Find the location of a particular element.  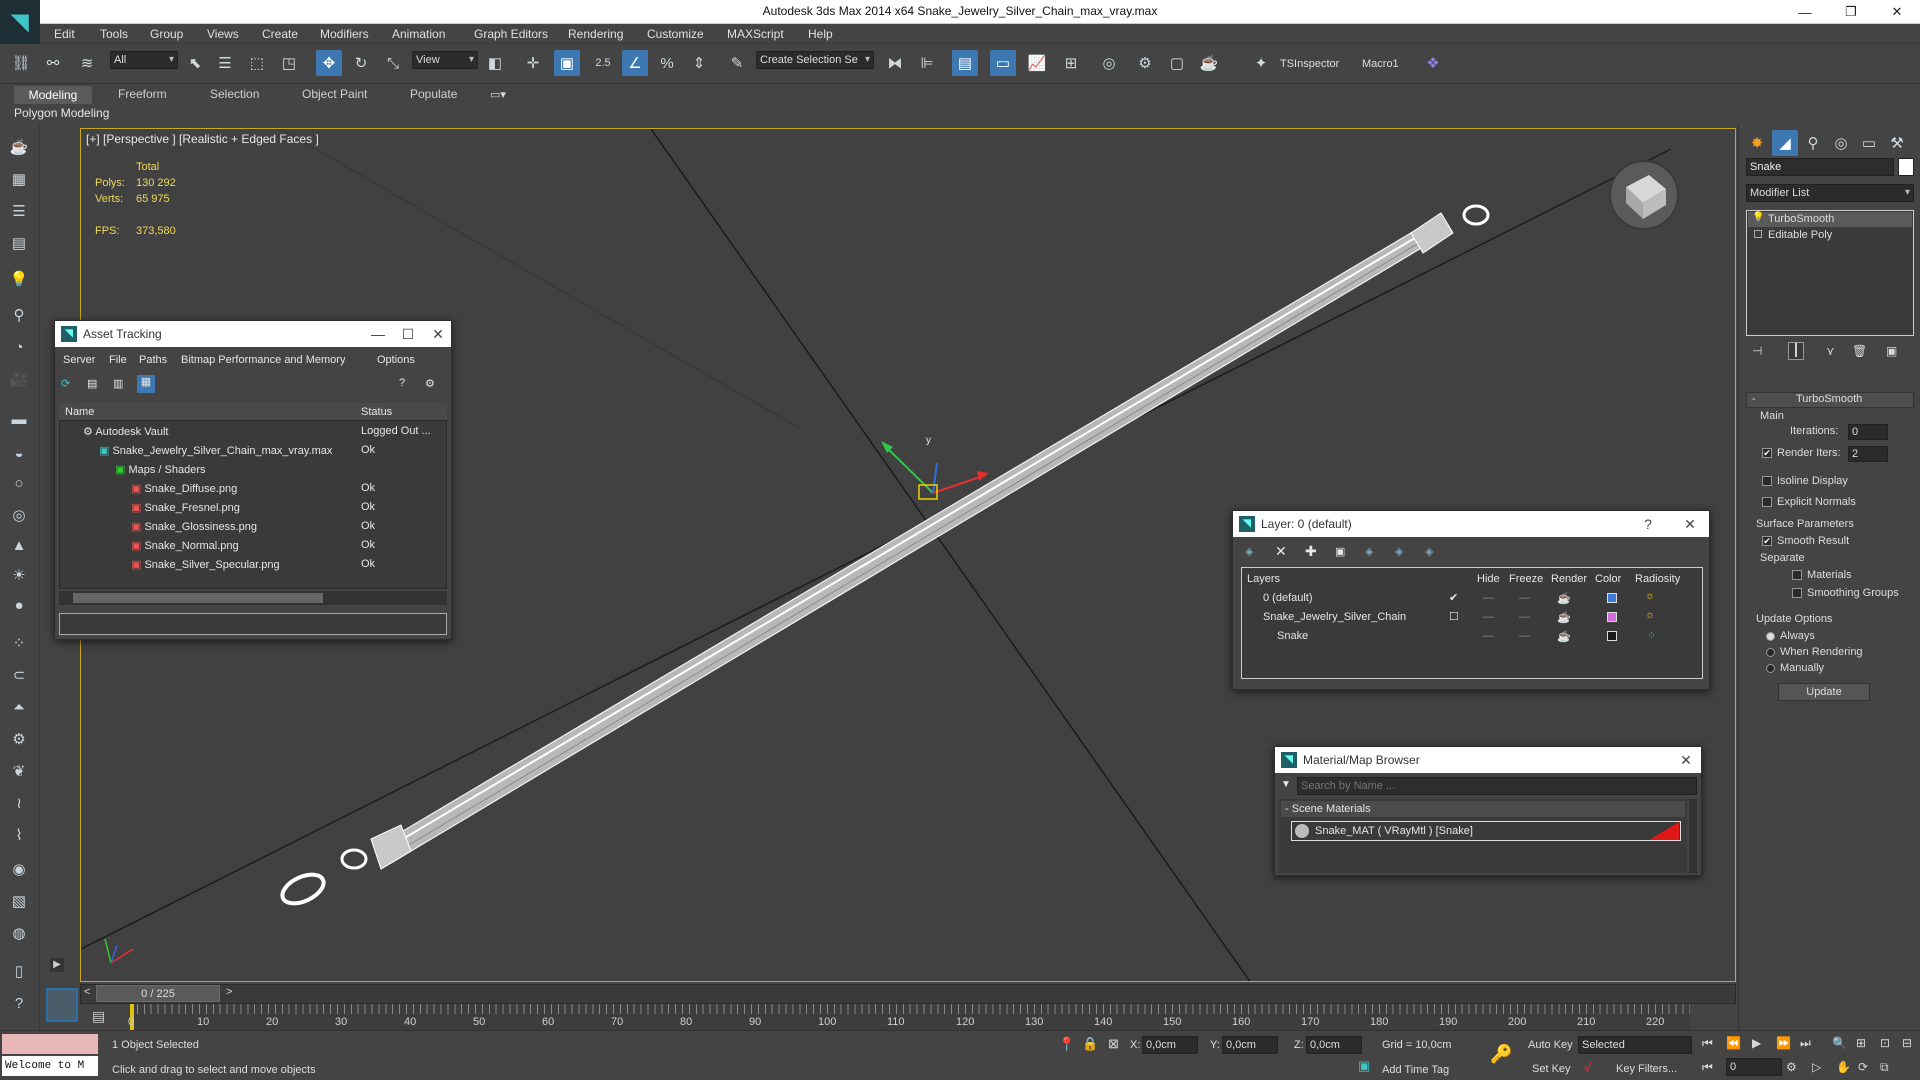

table-row: ▣ Snake_Diffuse.png is located at coordinates (184, 488).